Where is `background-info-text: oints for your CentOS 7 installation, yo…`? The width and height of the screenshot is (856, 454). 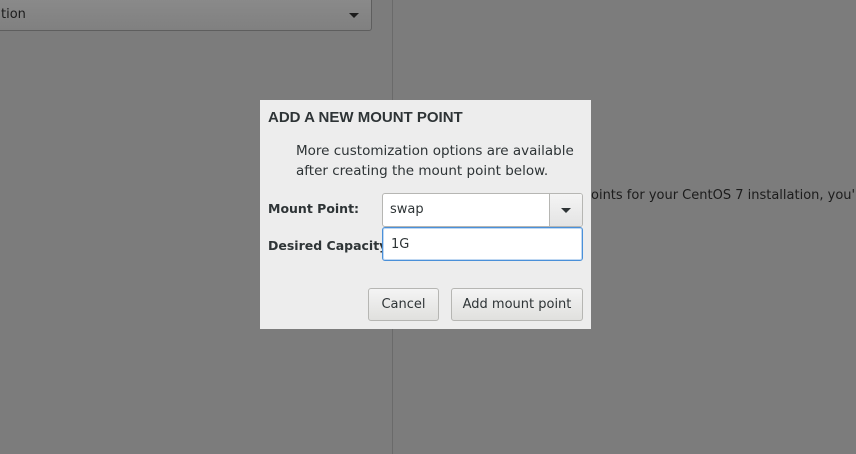
background-info-text: oints for your CentOS 7 installation, yo… is located at coordinates (723, 195).